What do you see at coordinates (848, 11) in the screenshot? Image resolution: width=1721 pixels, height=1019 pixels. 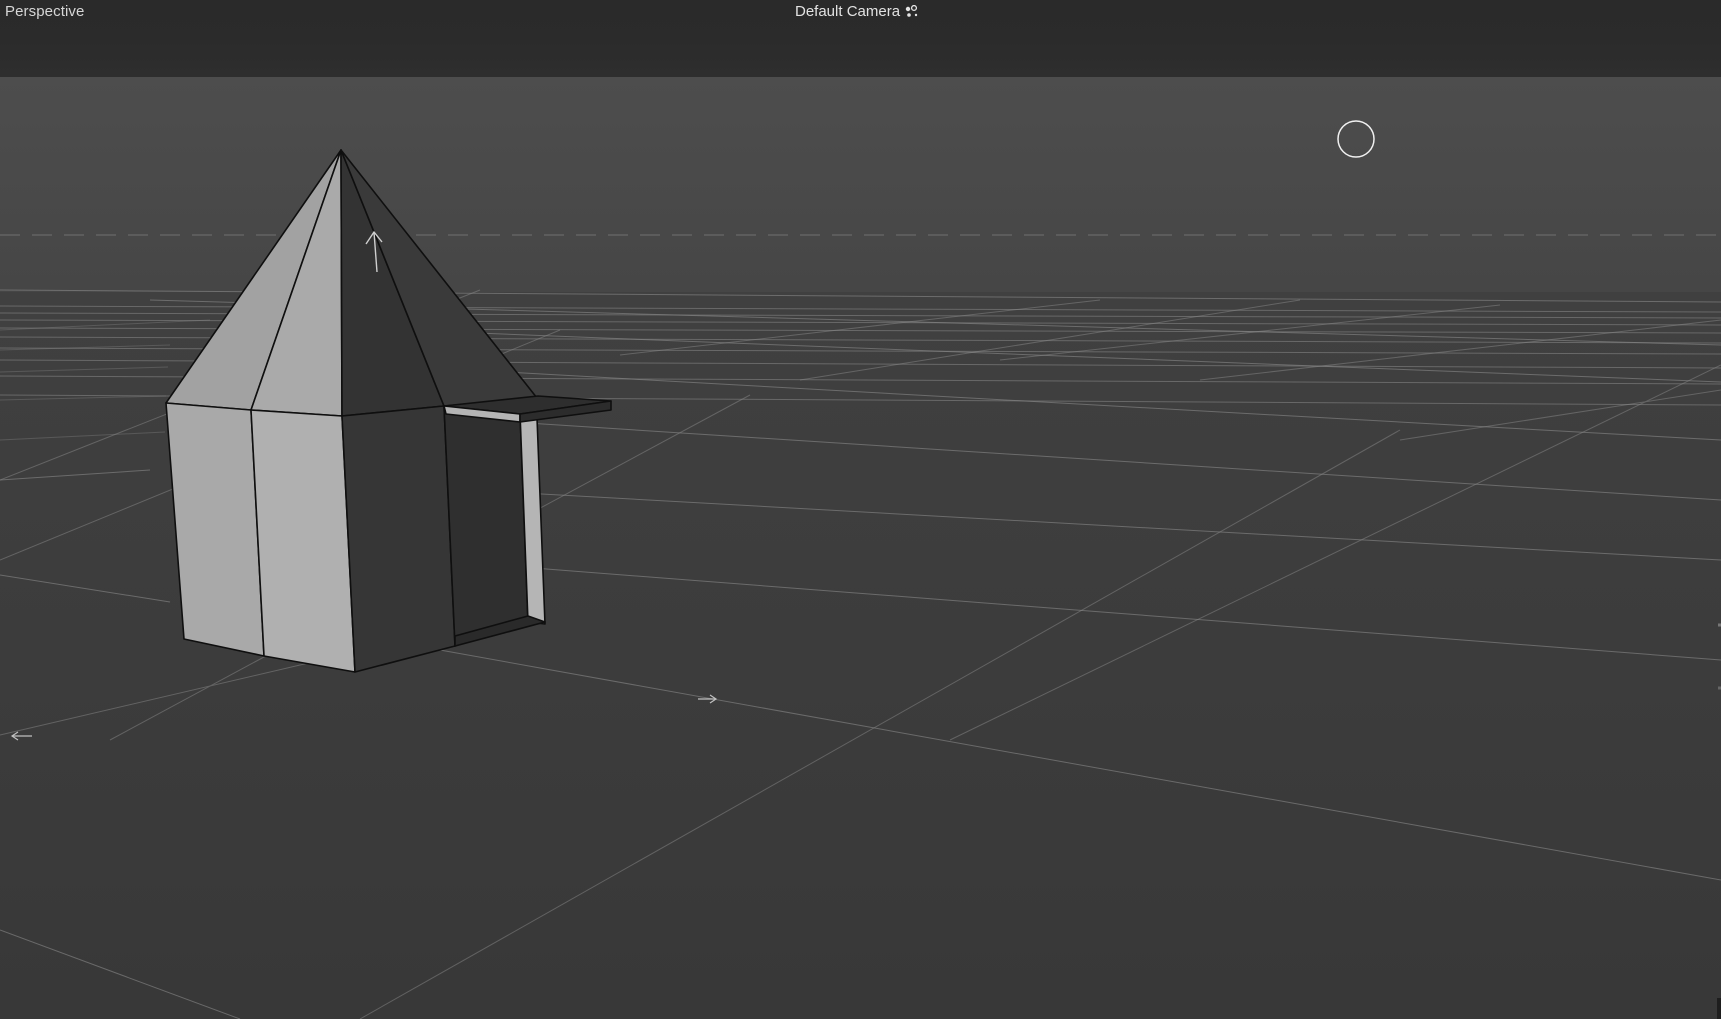 I see `camera-name: Default Camera` at bounding box center [848, 11].